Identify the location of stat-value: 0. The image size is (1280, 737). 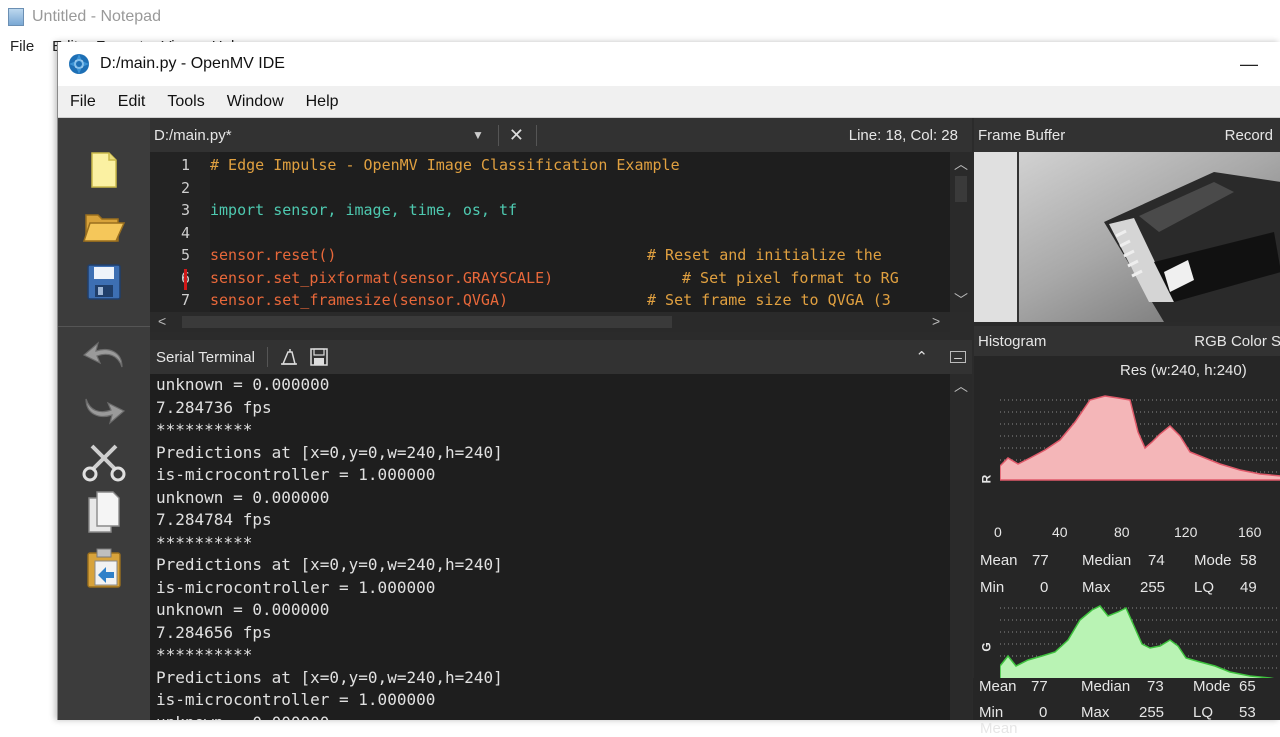
(1043, 712).